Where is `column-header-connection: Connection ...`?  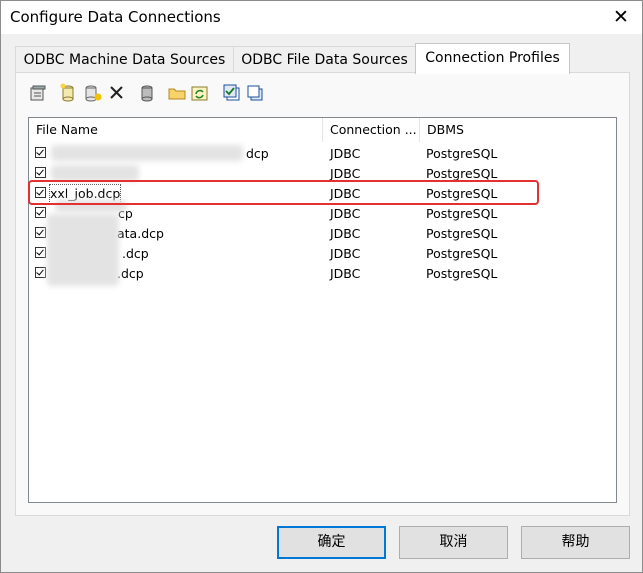
column-header-connection: Connection ... is located at coordinates (371, 130).